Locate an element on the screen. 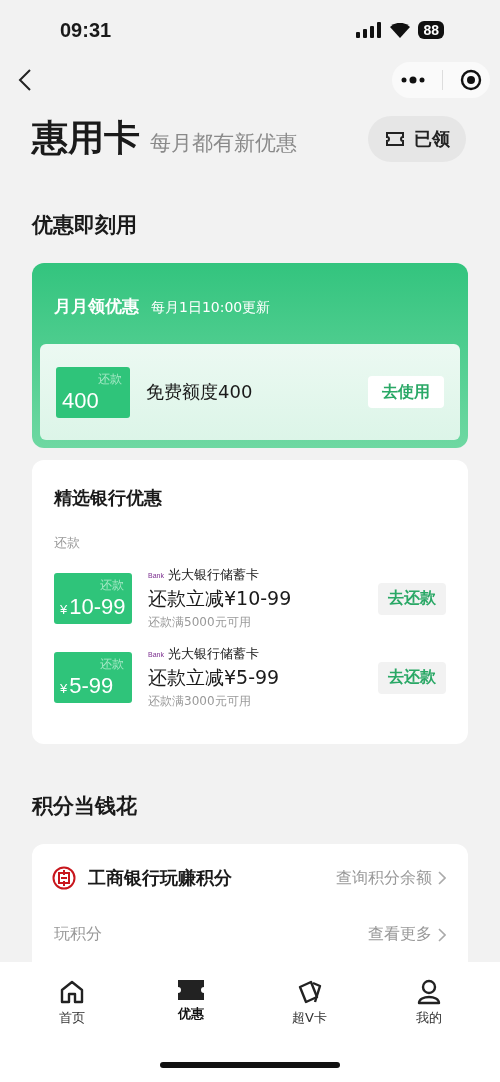  card-title: 精选银行优惠 is located at coordinates (108, 498).